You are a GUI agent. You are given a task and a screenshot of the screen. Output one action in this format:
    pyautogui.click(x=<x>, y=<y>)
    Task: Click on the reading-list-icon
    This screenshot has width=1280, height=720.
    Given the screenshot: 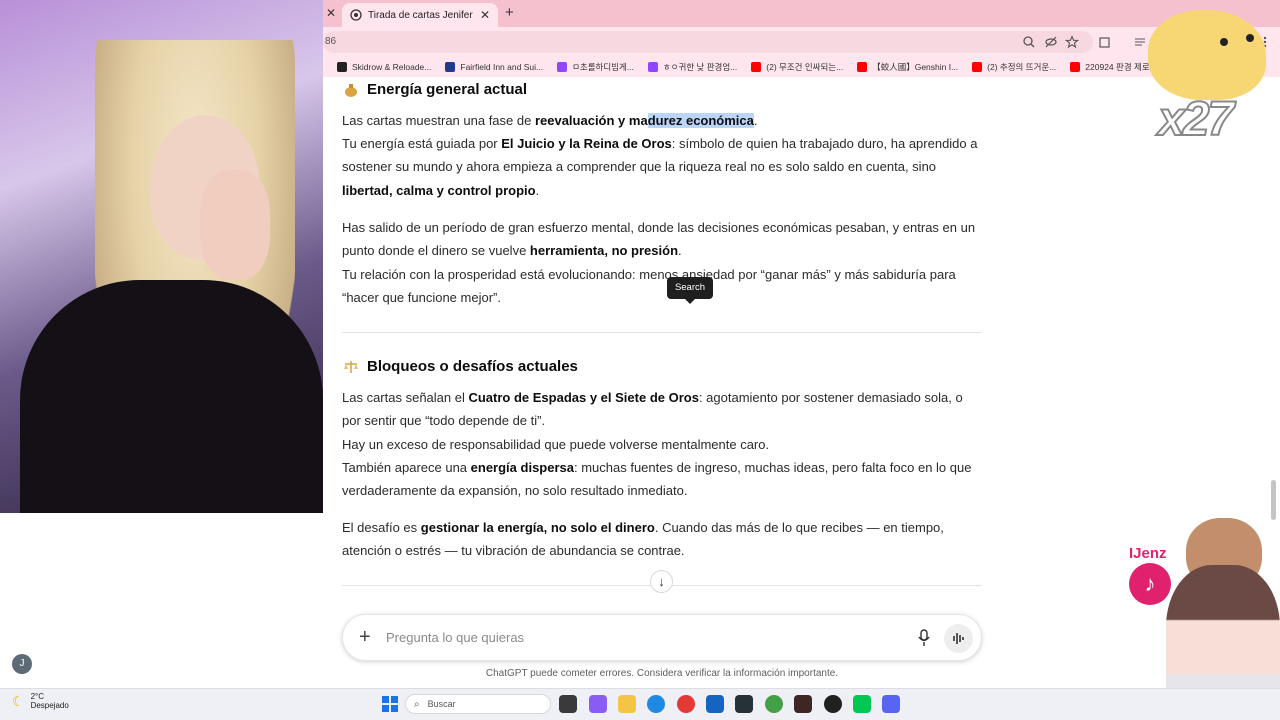 What is the action you would take?
    pyautogui.click(x=1140, y=42)
    